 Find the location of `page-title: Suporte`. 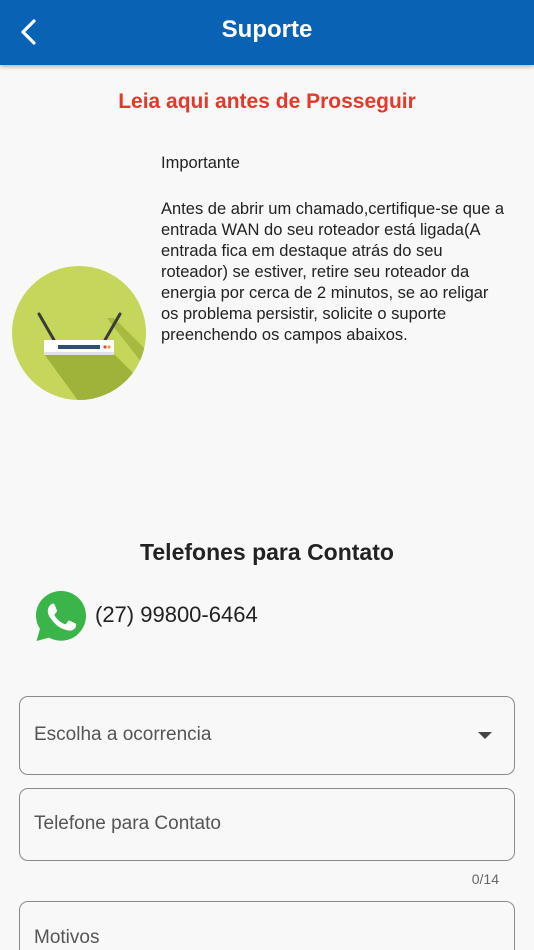

page-title: Suporte is located at coordinates (267, 29).